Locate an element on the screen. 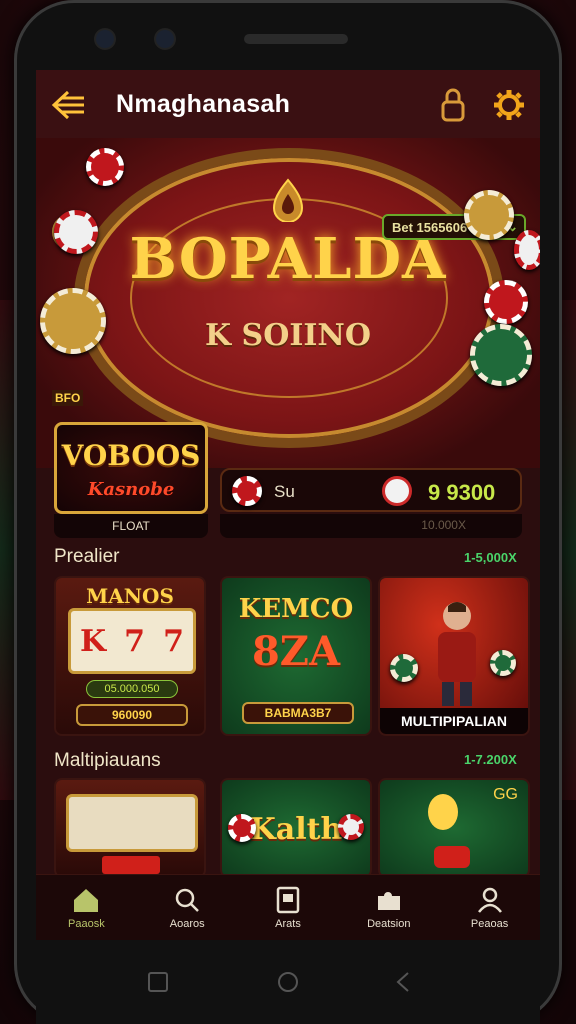 The width and height of the screenshot is (576, 1024). nav-label: Peaoas is located at coordinates (489, 923).